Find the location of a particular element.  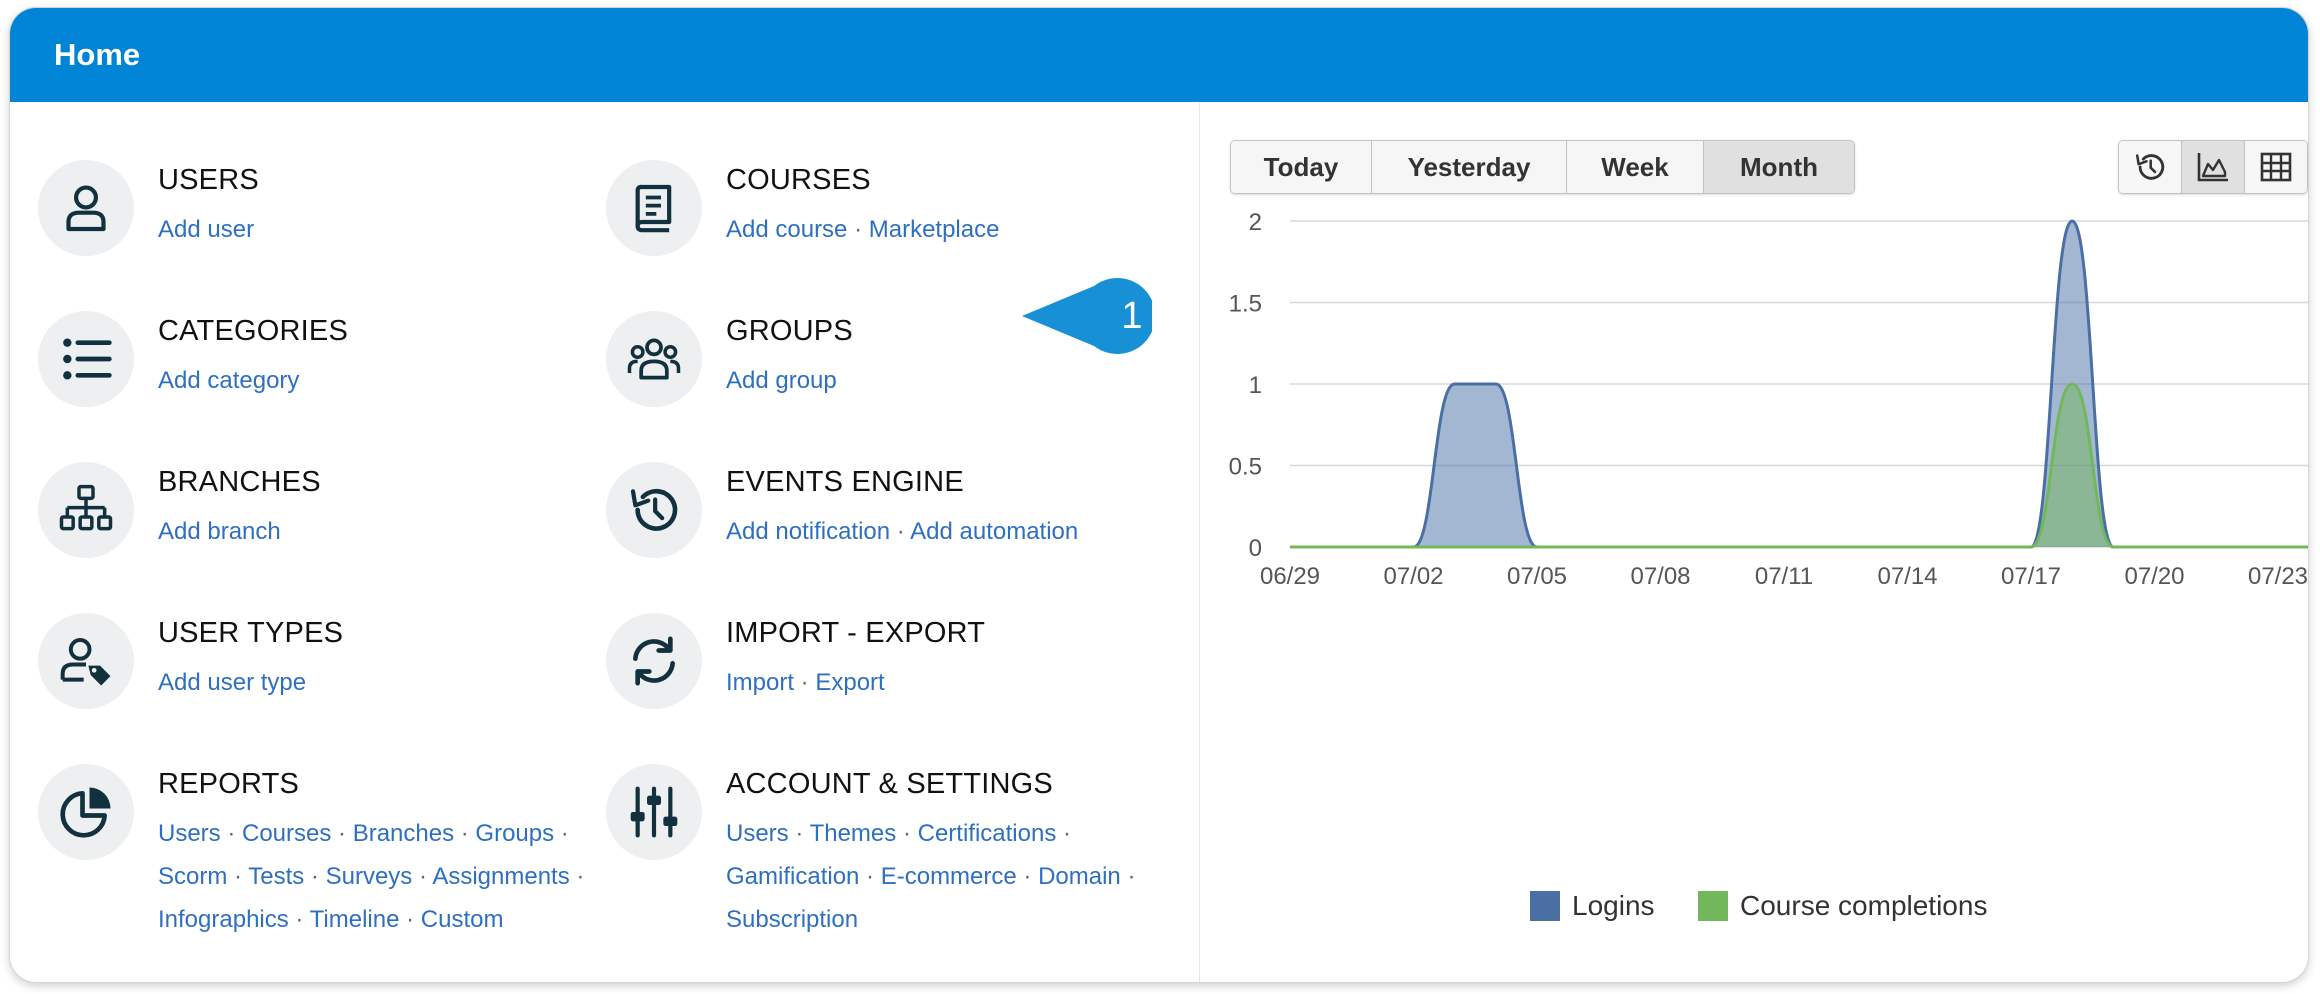

header-bar: Home is located at coordinates (1159, 55).